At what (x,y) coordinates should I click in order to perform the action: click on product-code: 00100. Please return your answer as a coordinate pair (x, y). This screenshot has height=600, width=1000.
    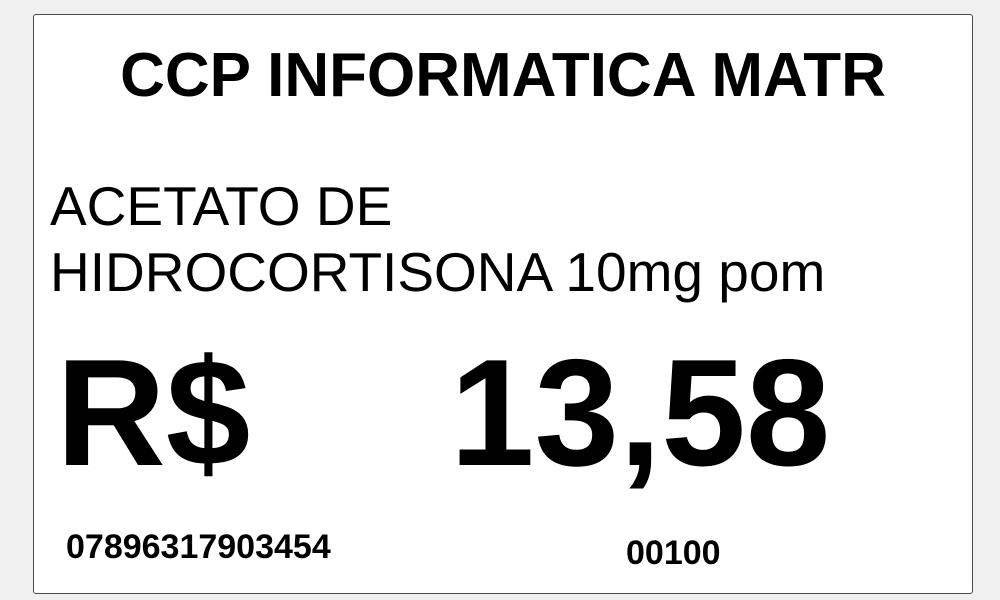
    Looking at the image, I should click on (673, 553).